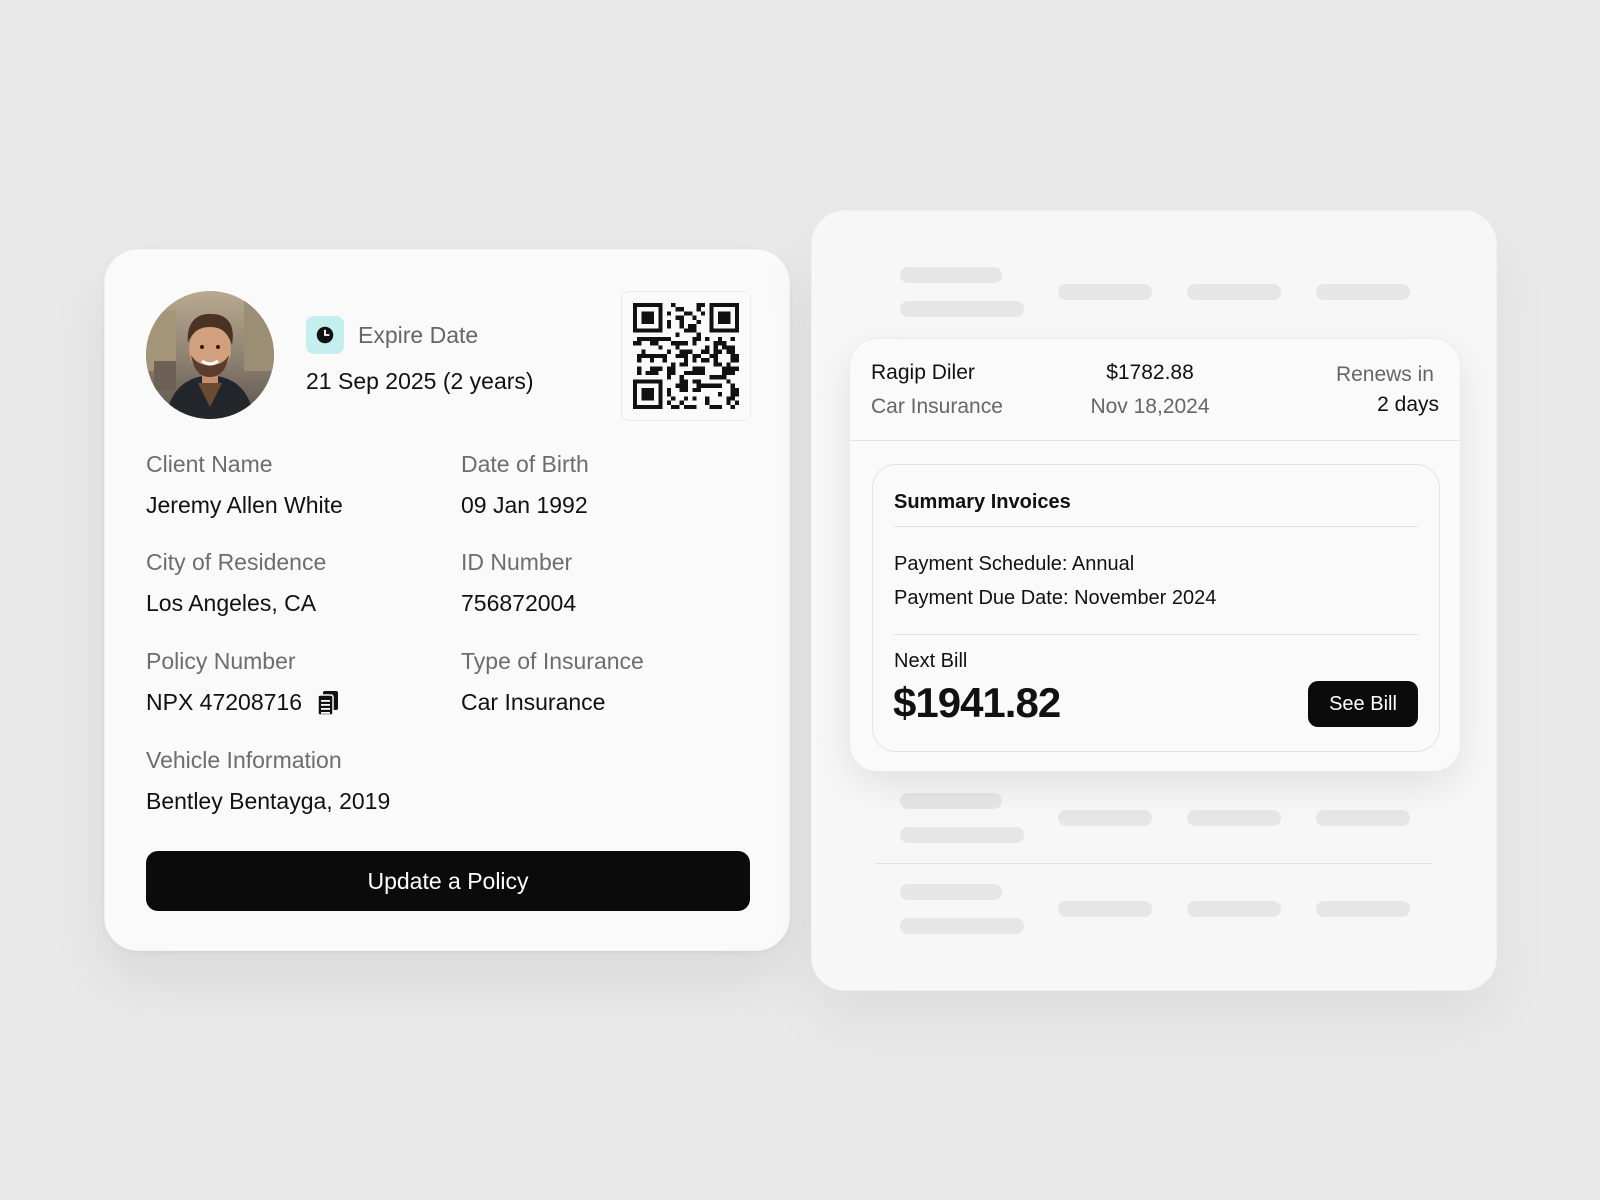 This screenshot has height=1200, width=1600. Describe the element at coordinates (1408, 404) in the screenshot. I see `renews-value: 2 days` at that location.